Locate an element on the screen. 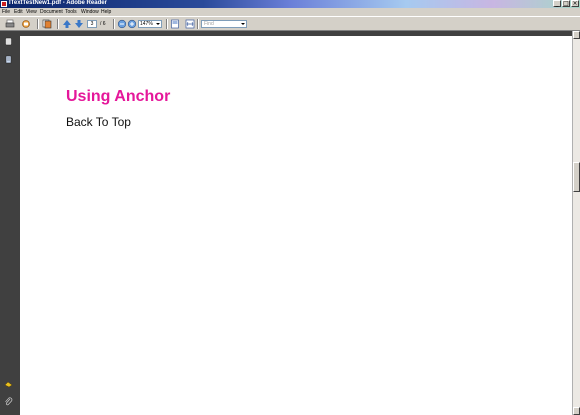 This screenshot has width=580, height=415. next-page-icon is located at coordinates (79, 24).